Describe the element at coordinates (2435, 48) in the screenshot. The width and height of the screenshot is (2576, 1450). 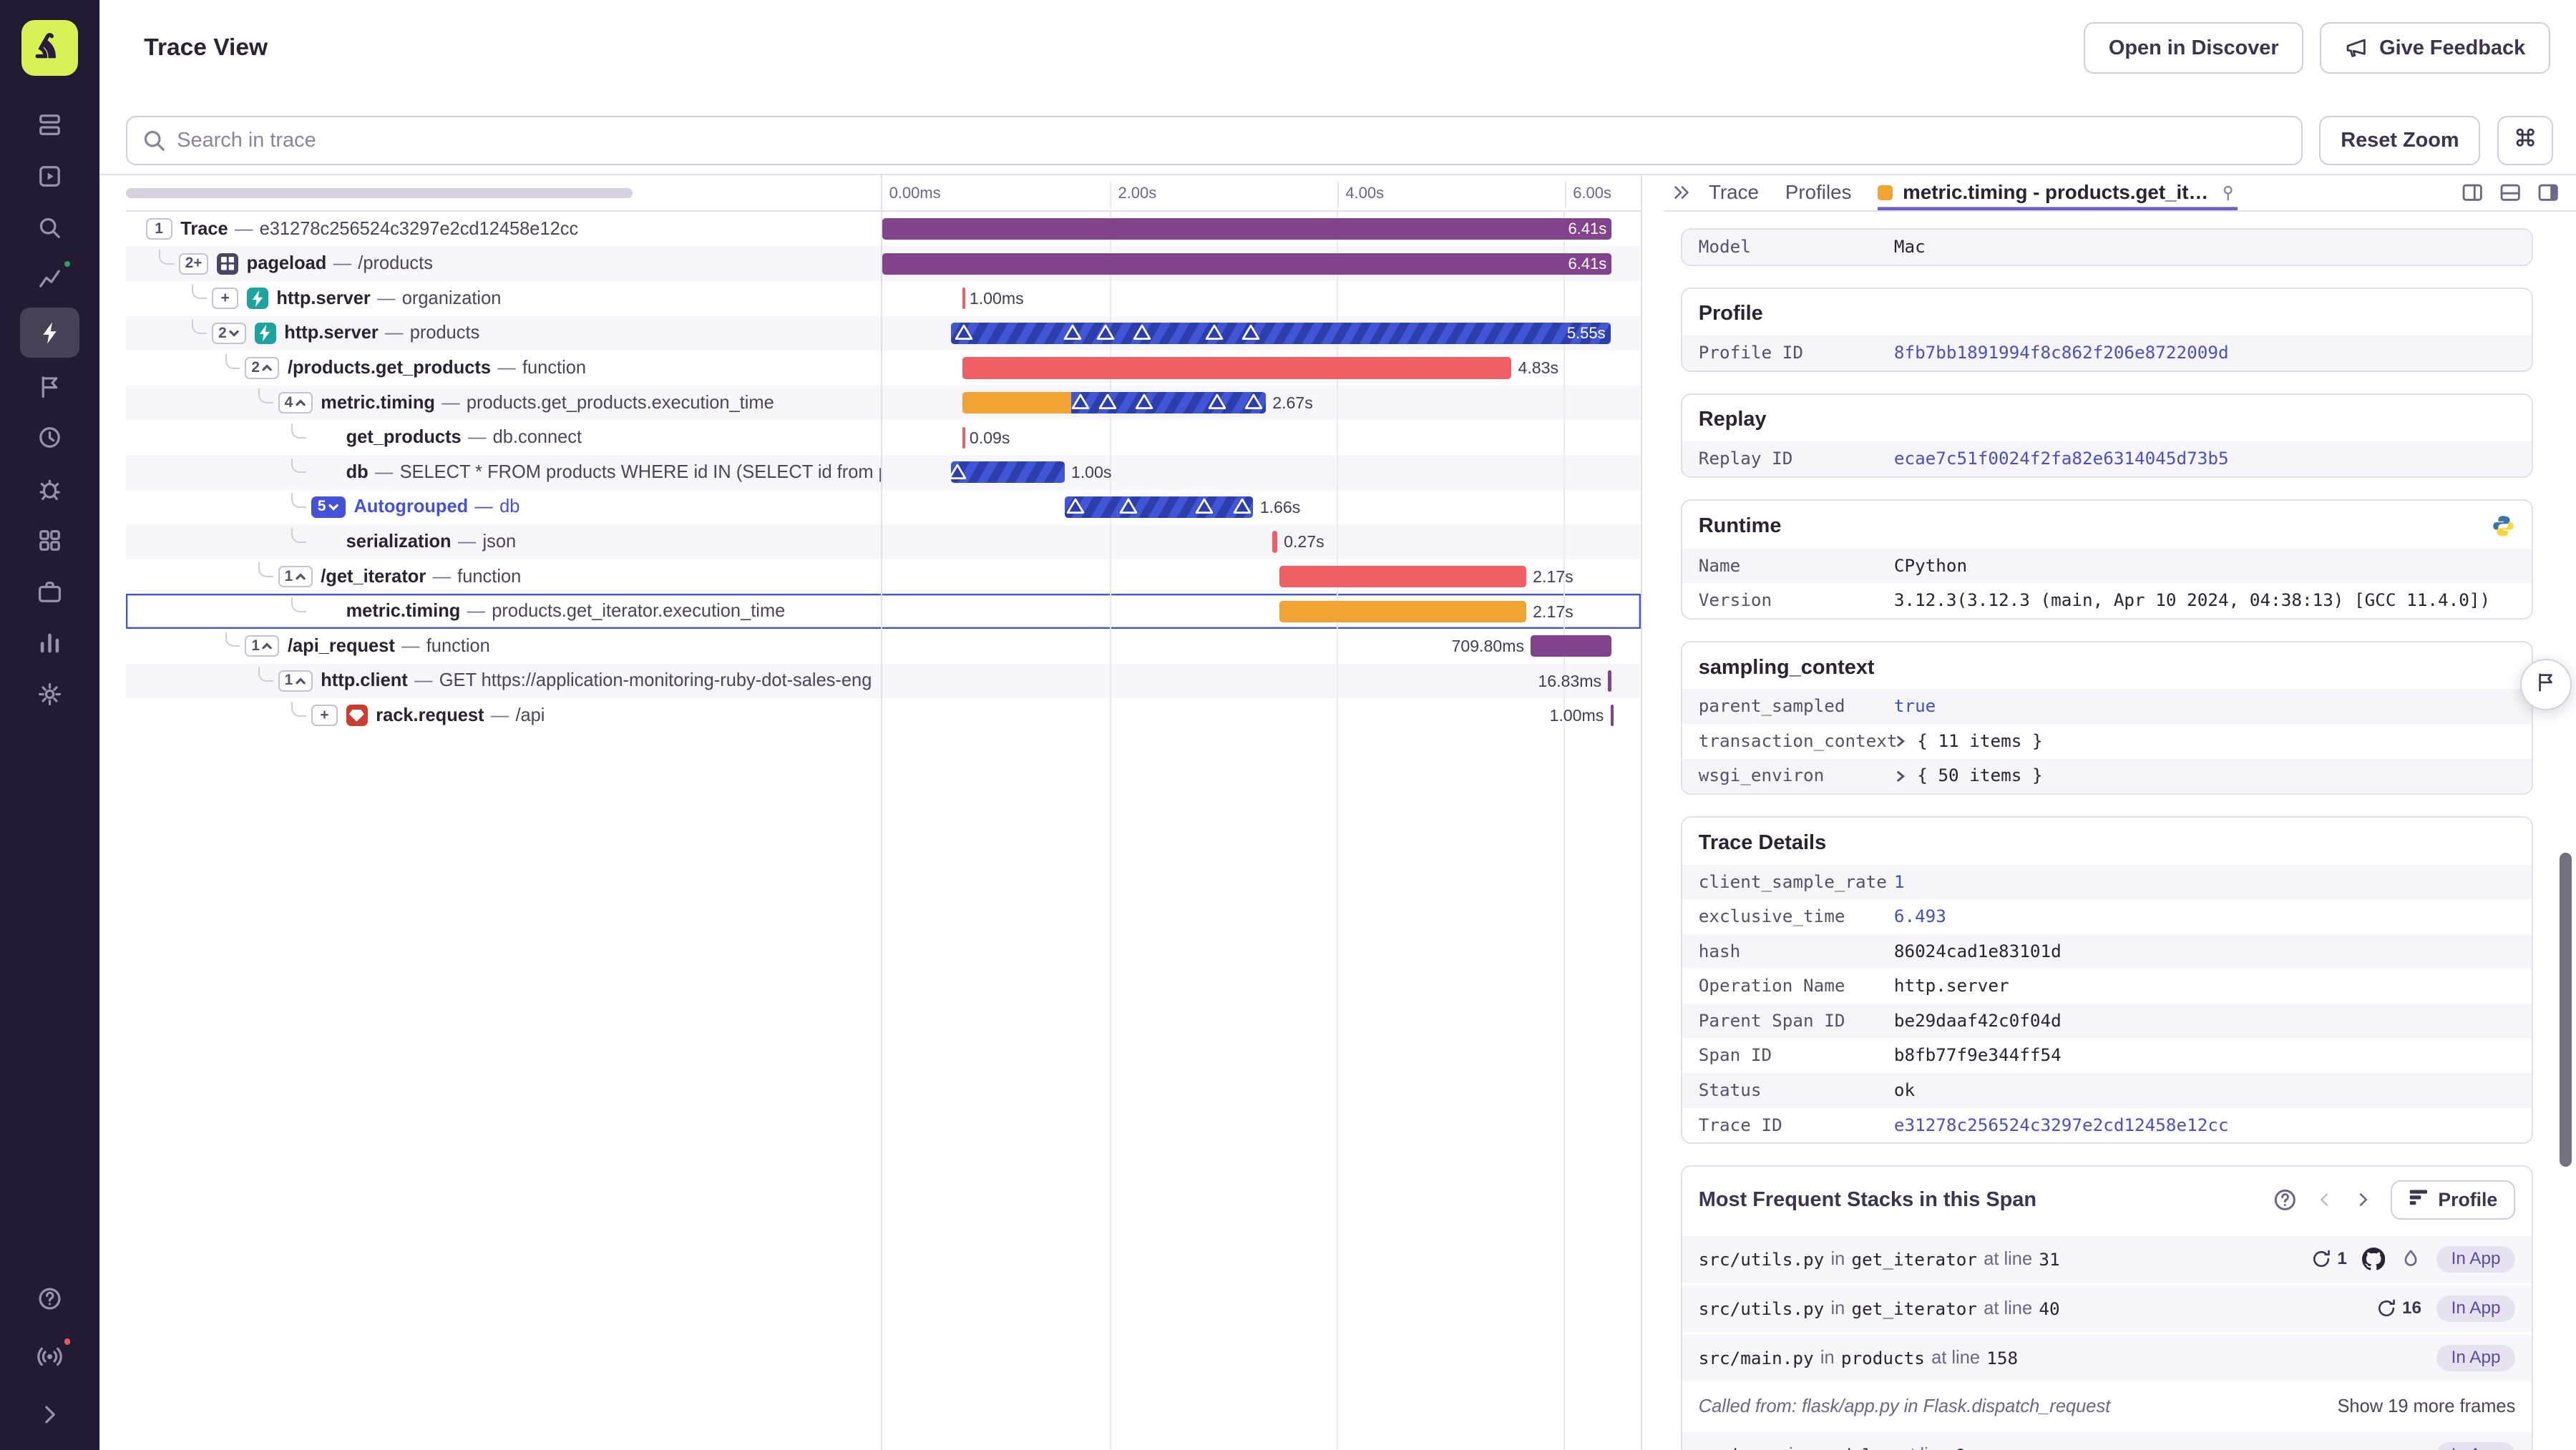
I see `give-feedback-button: Give Feedback` at that location.